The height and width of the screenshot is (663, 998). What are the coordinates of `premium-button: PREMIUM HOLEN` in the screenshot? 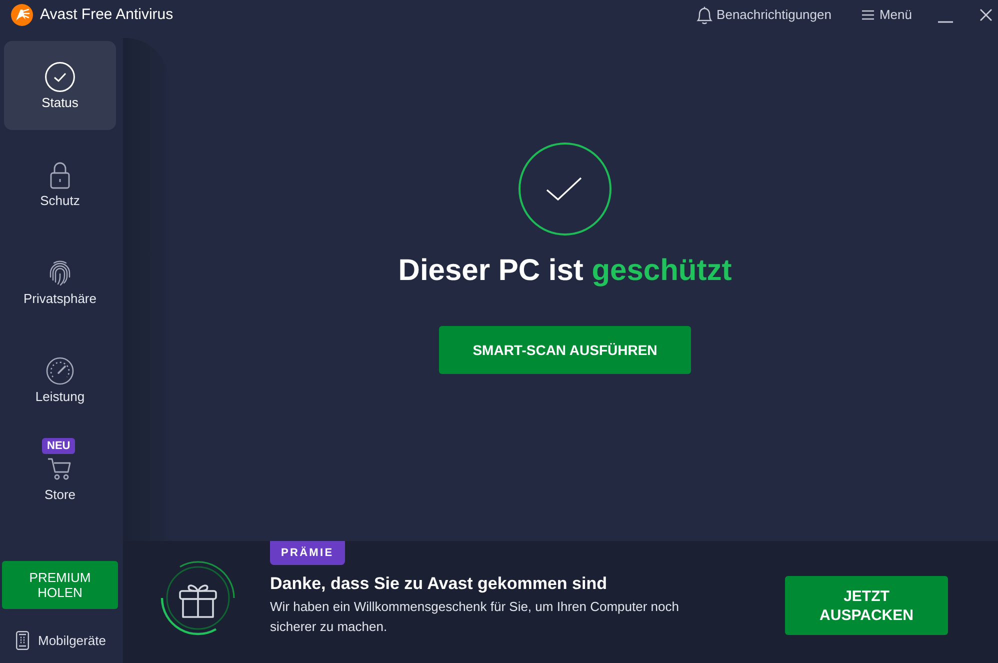 It's located at (60, 584).